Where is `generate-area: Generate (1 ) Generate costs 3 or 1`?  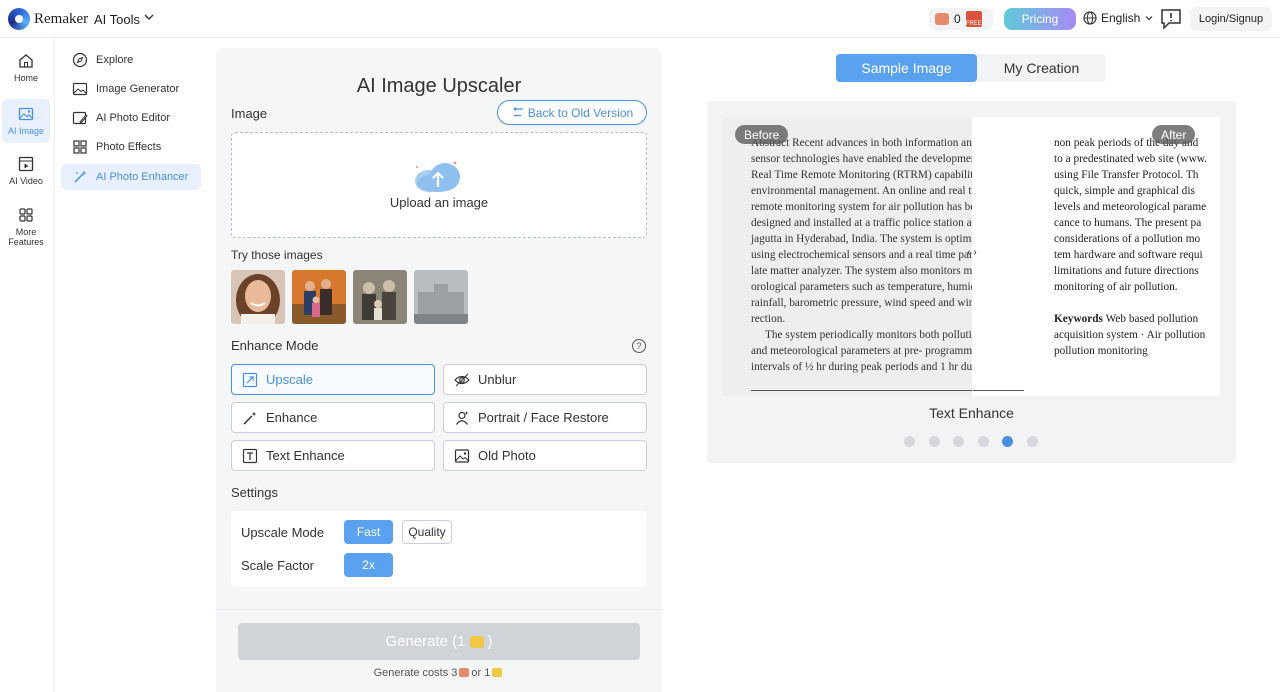
generate-area: Generate (1 ) Generate costs 3 or 1 is located at coordinates (439, 650).